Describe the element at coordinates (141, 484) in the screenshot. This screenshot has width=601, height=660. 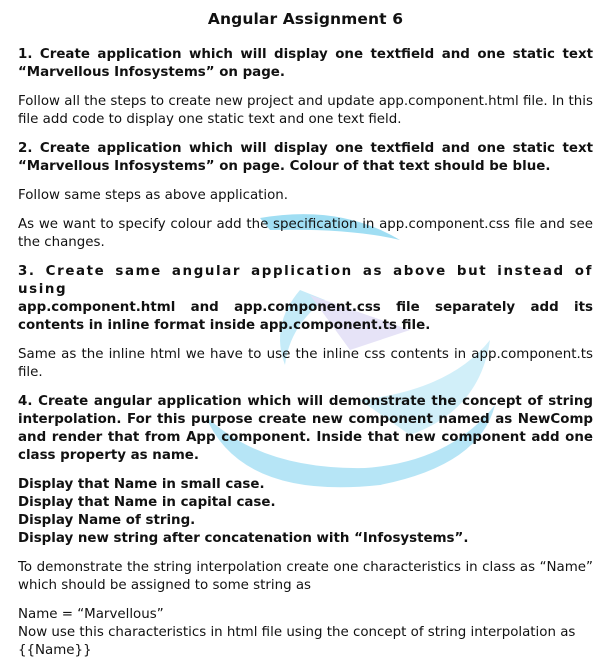
I see `list-item: Display that Name in small case.` at that location.